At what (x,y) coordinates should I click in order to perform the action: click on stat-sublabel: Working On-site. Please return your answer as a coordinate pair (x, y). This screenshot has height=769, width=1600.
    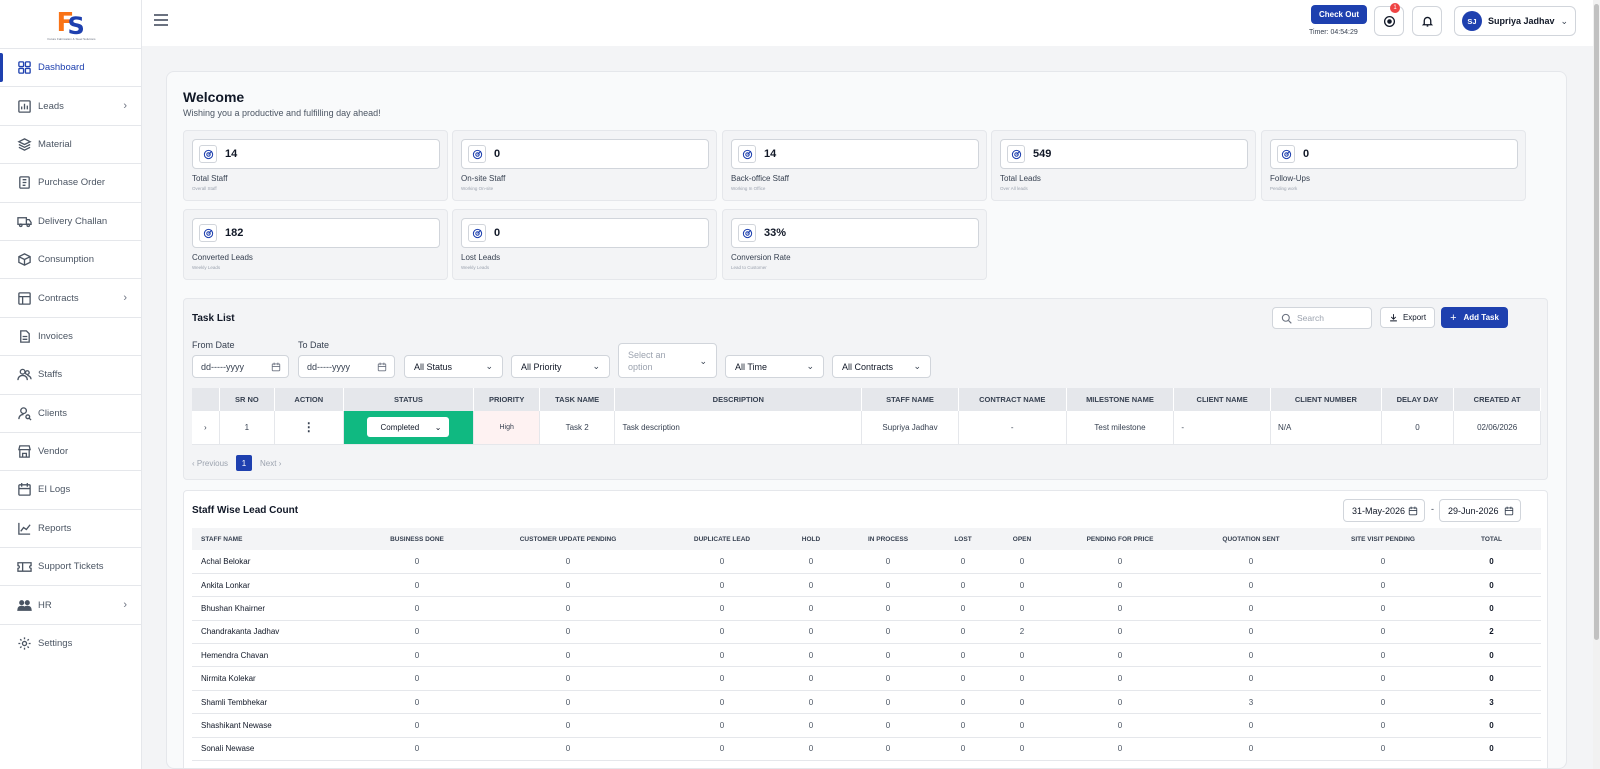
    Looking at the image, I should click on (477, 188).